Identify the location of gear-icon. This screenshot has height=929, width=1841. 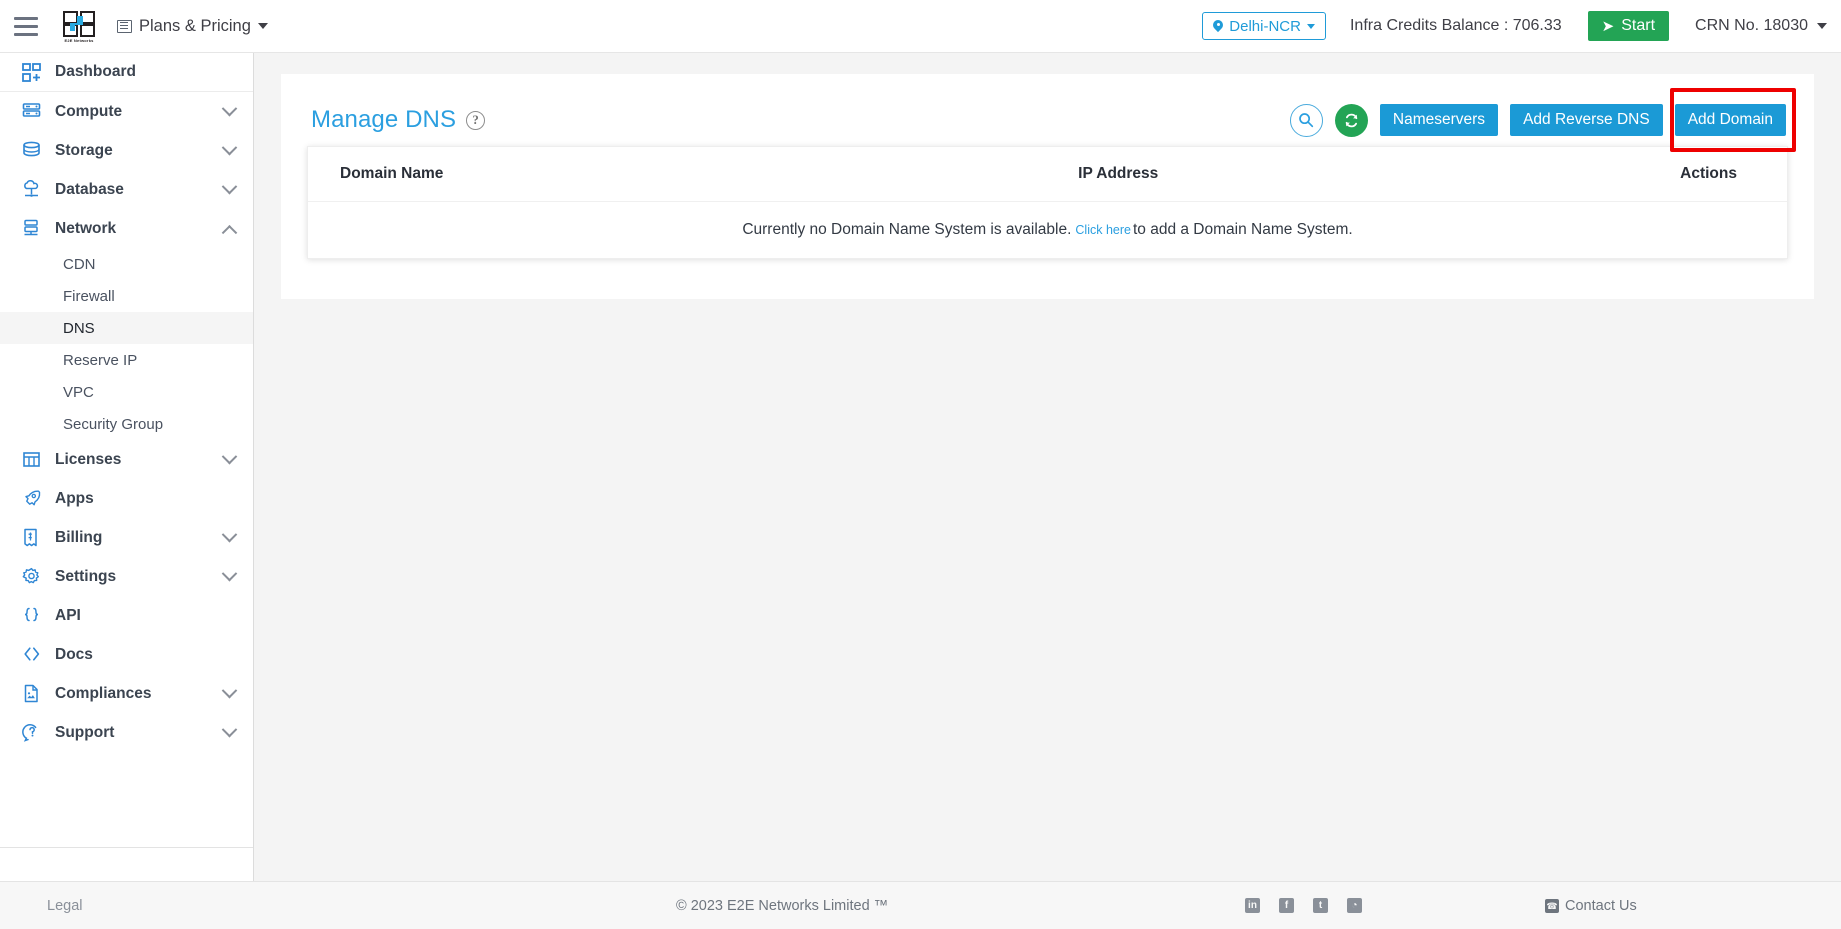
(34, 577).